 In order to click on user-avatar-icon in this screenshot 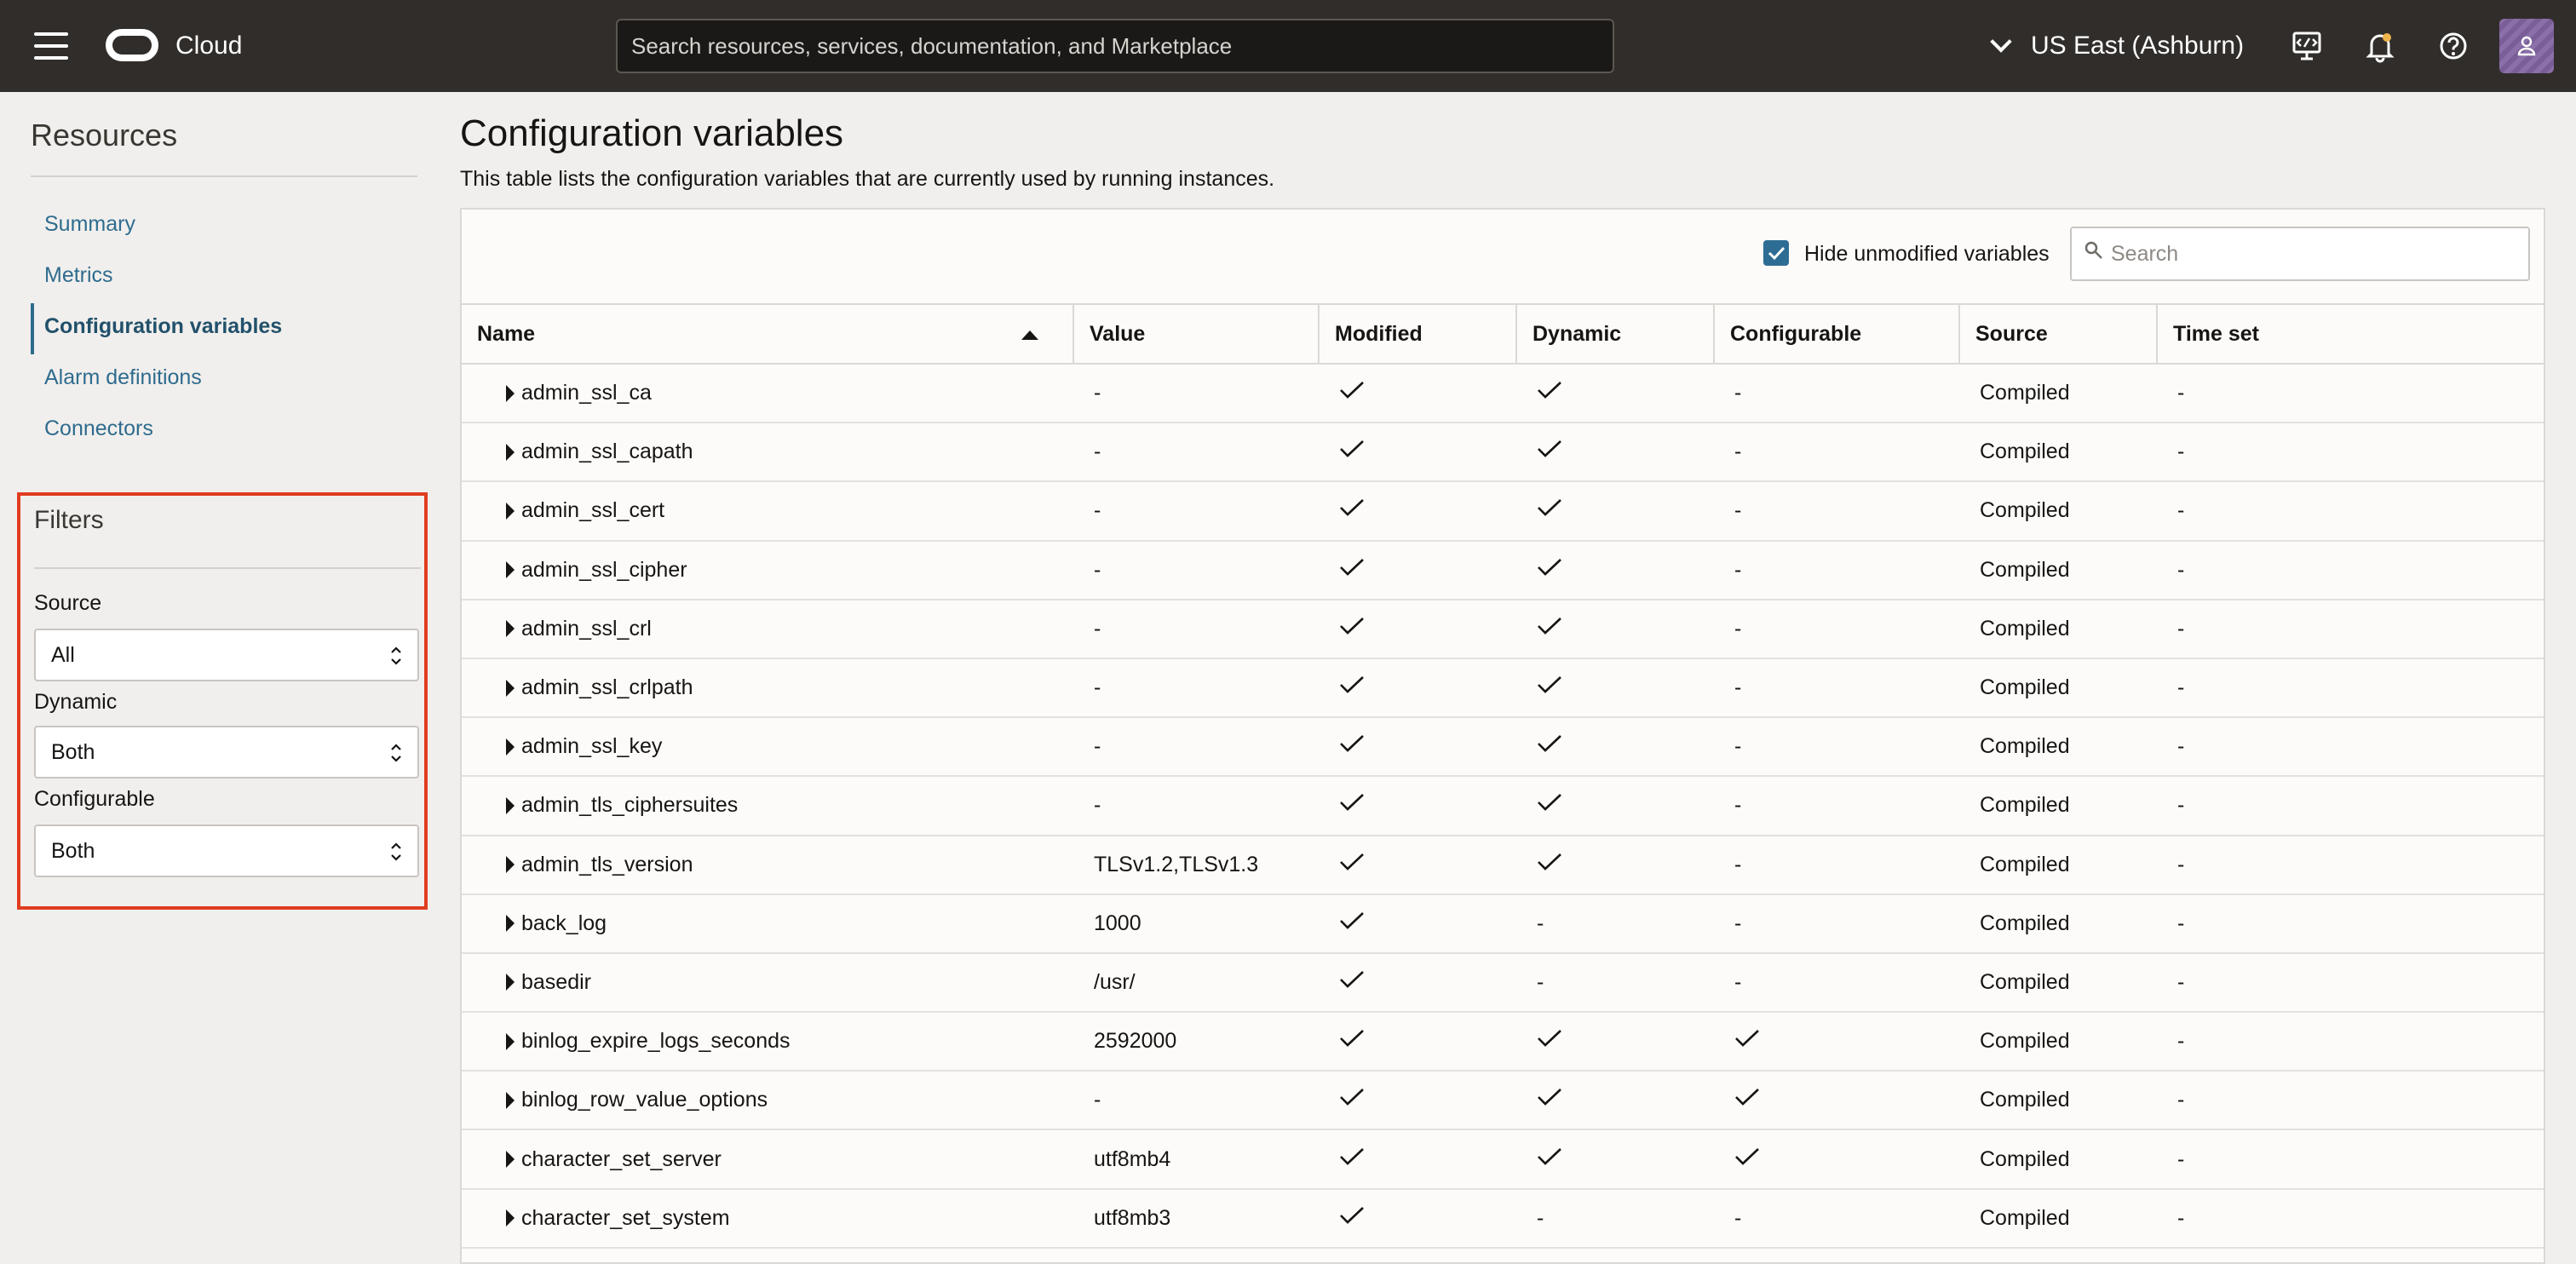, I will do `click(2527, 46)`.